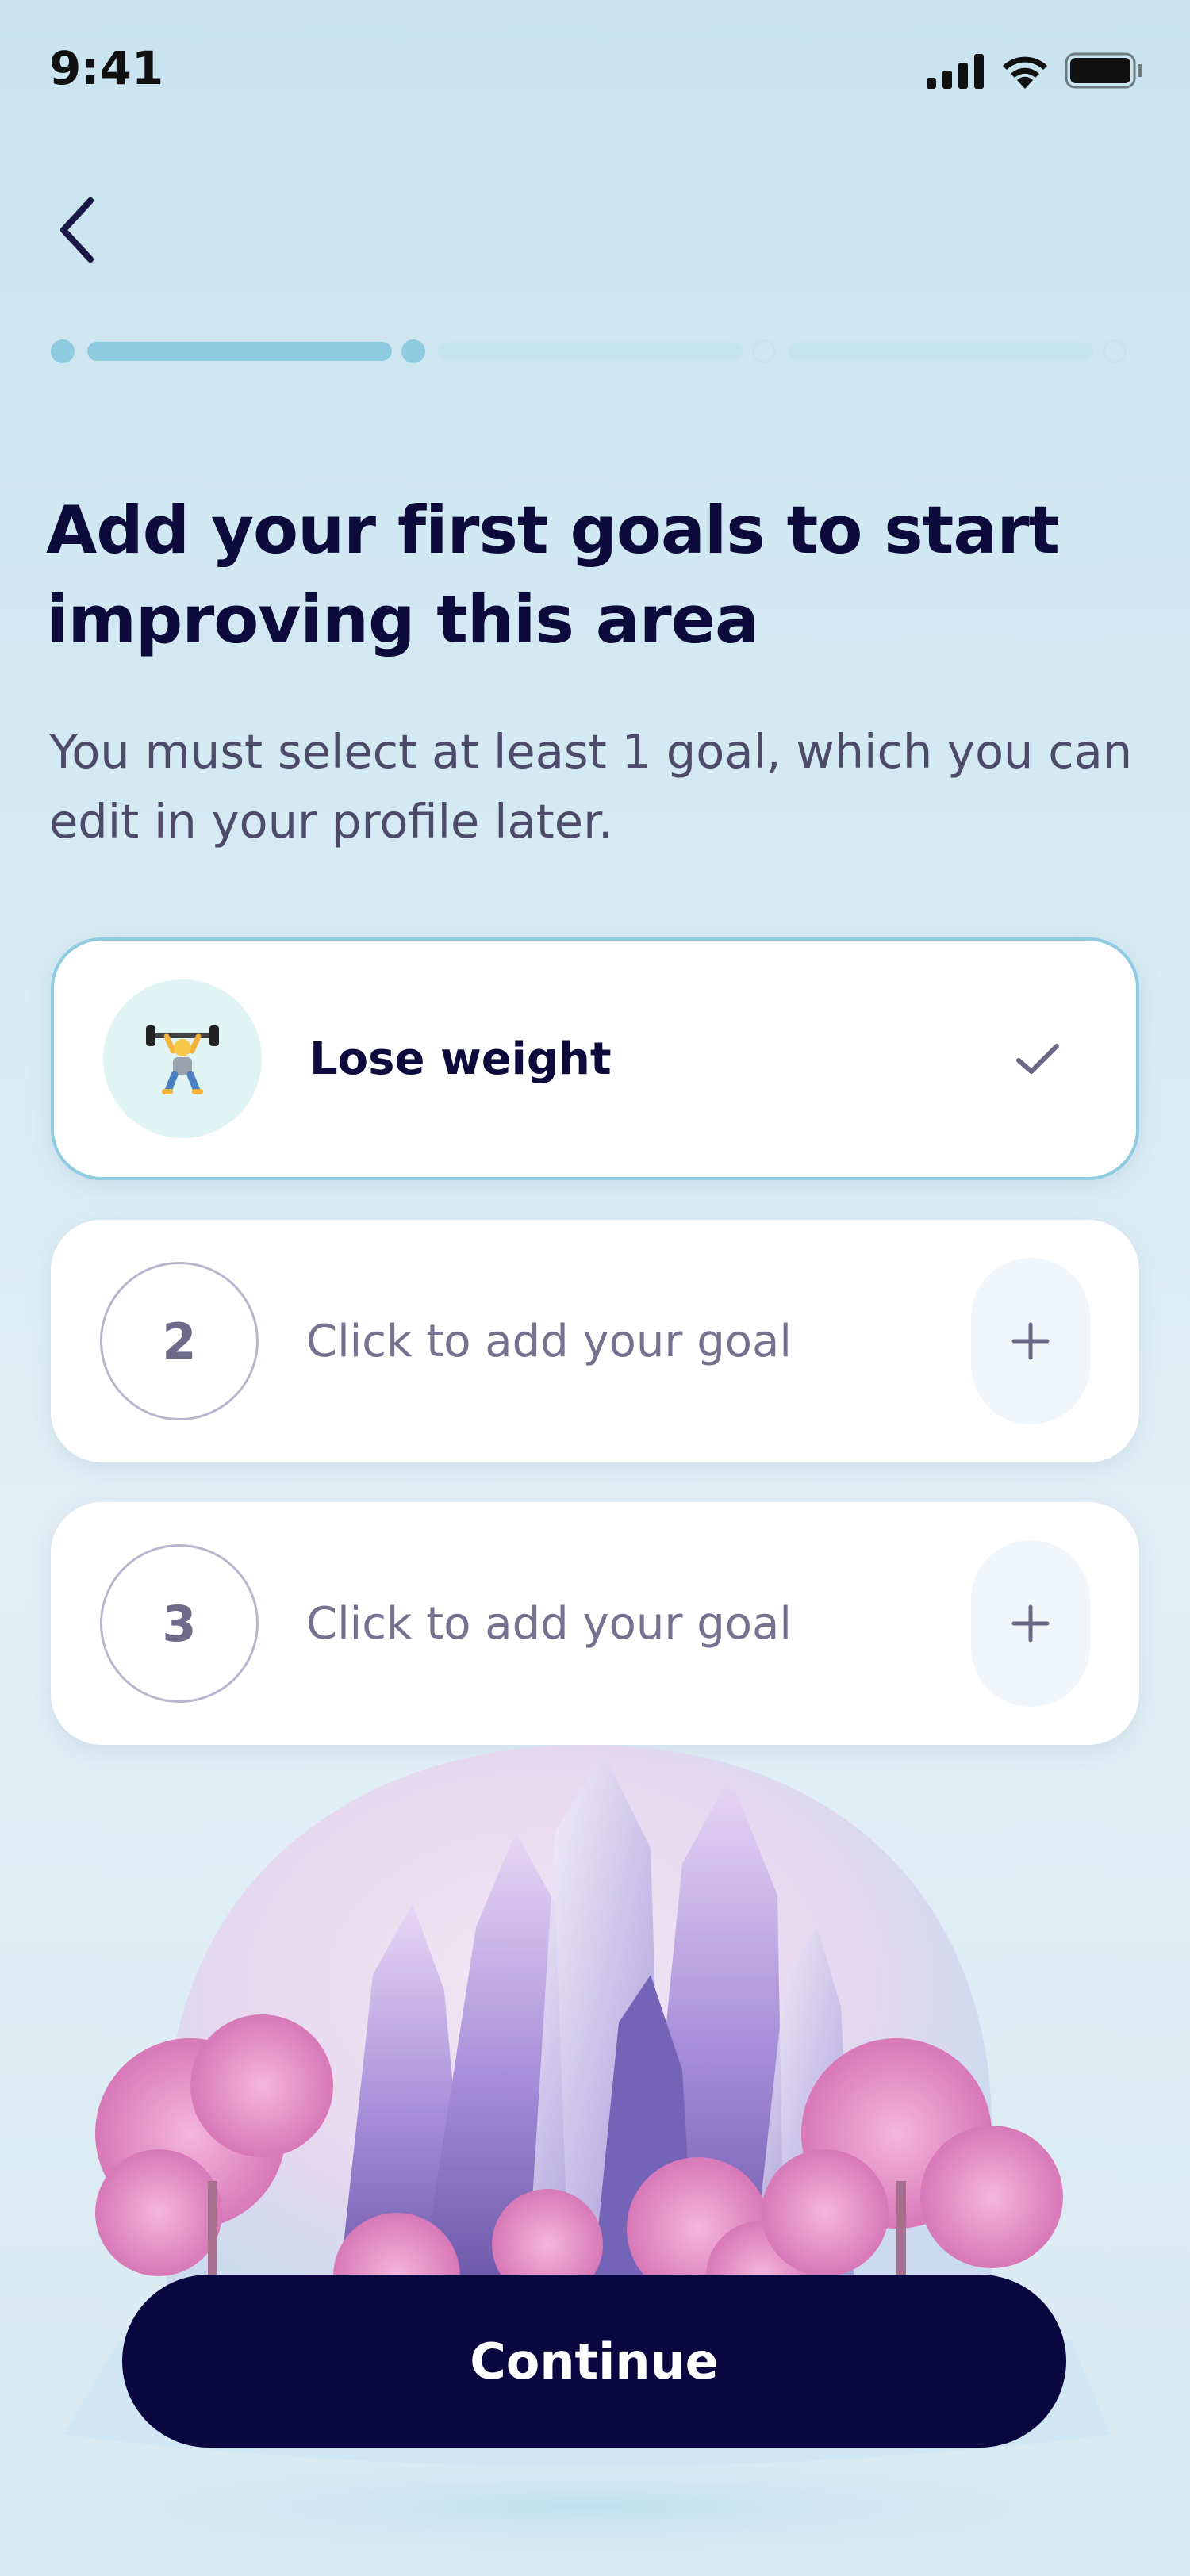 This screenshot has width=1190, height=2576. I want to click on battery-icon, so click(1103, 71).